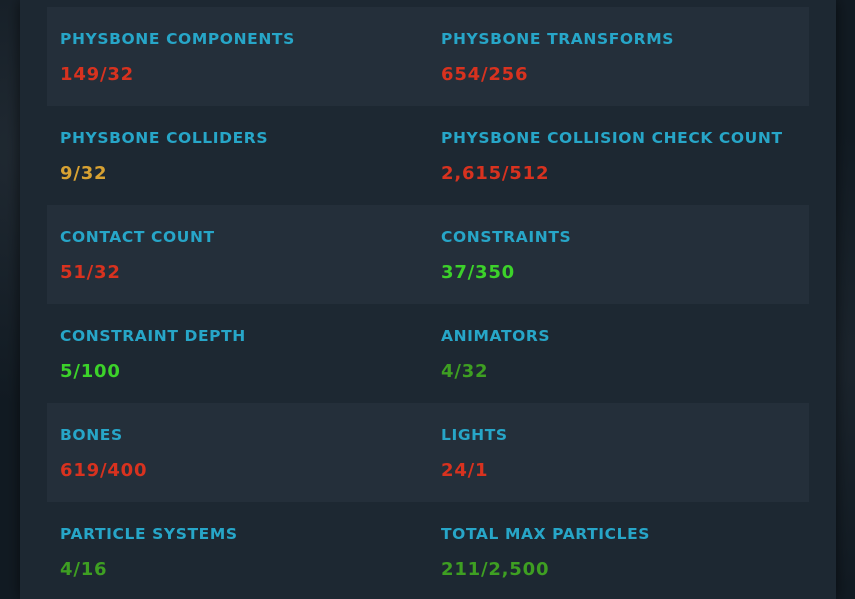 Image resolution: width=855 pixels, height=599 pixels. What do you see at coordinates (612, 138) in the screenshot?
I see `stat-label: PHYSBONE COLLISION CHECK COUNT` at bounding box center [612, 138].